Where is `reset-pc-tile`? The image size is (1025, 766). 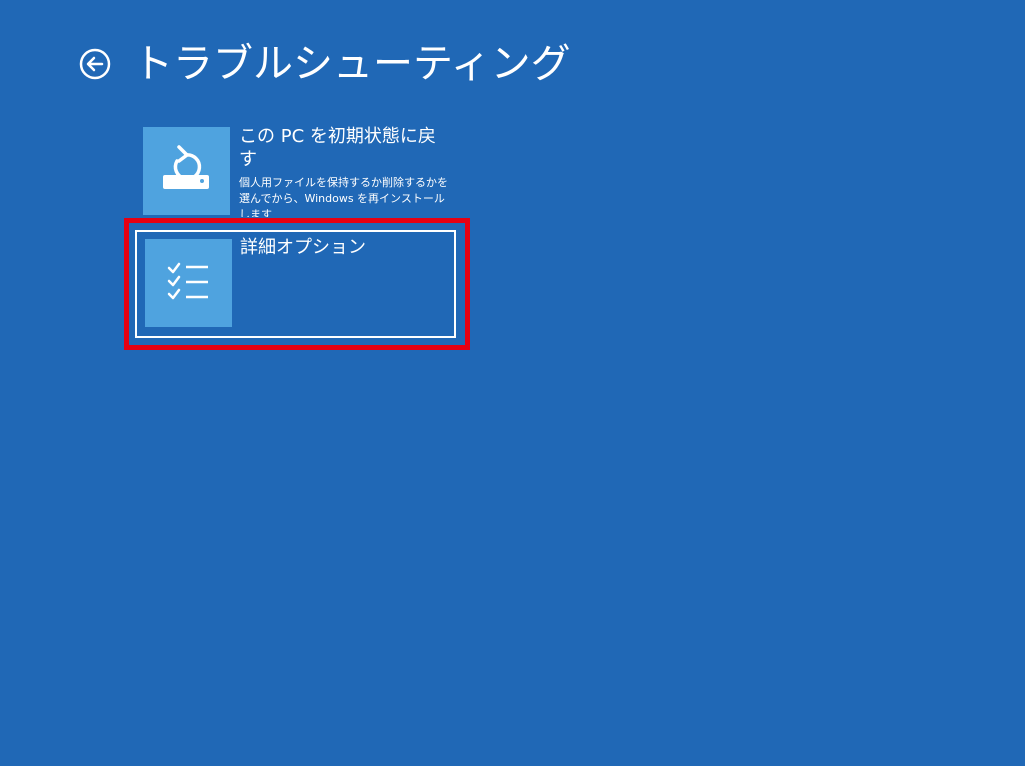 reset-pc-tile is located at coordinates (186, 171).